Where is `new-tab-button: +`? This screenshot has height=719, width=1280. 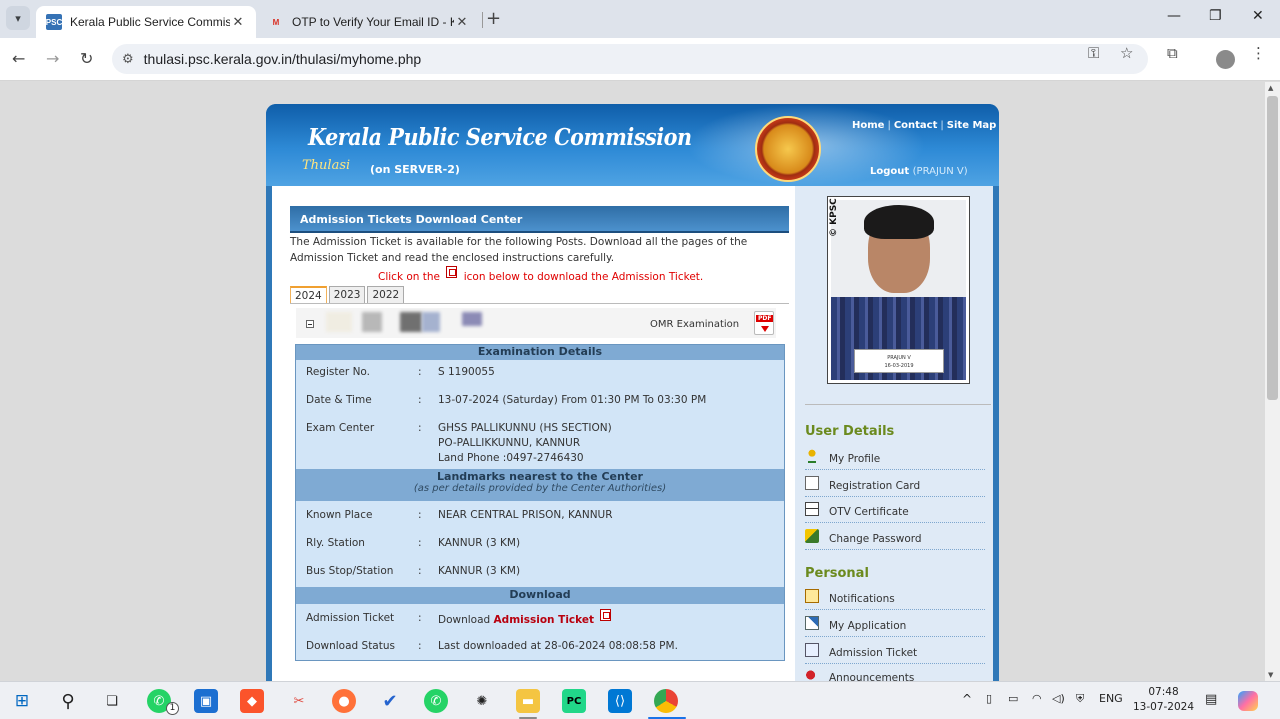
new-tab-button: + is located at coordinates (493, 18).